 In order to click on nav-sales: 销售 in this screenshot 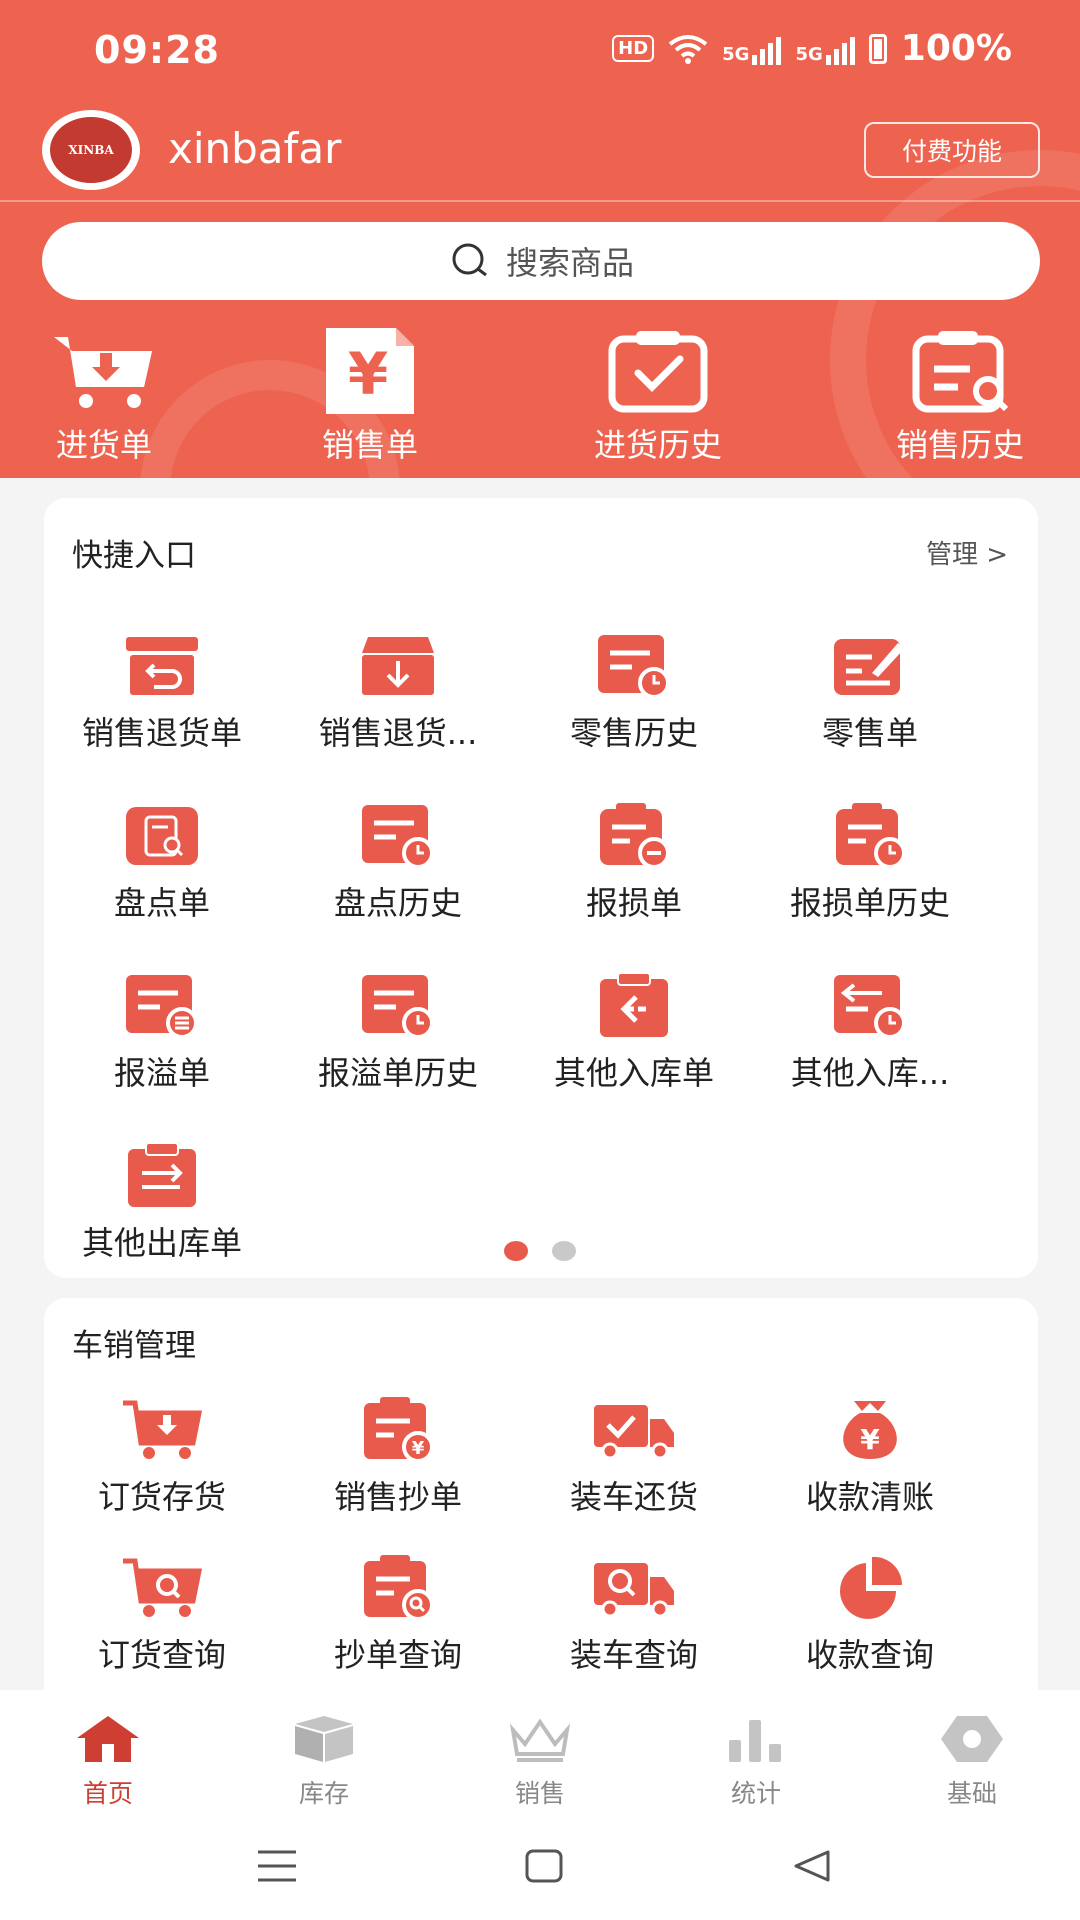, I will do `click(540, 1759)`.